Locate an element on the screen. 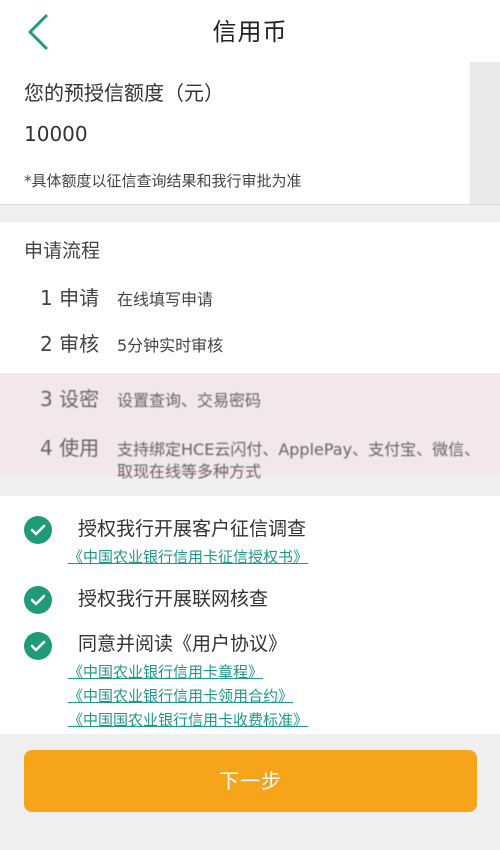 This screenshot has height=850, width=500. credit-amount: 10000 is located at coordinates (56, 134).